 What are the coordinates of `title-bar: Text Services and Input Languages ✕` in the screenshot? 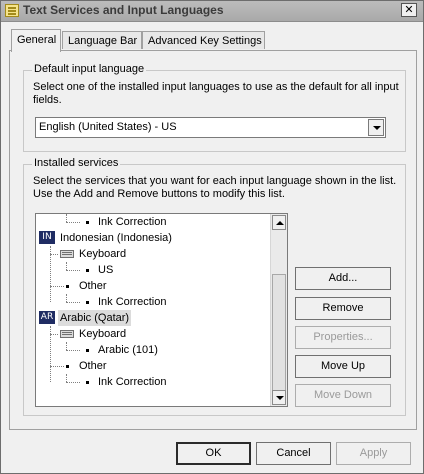 It's located at (212, 11).